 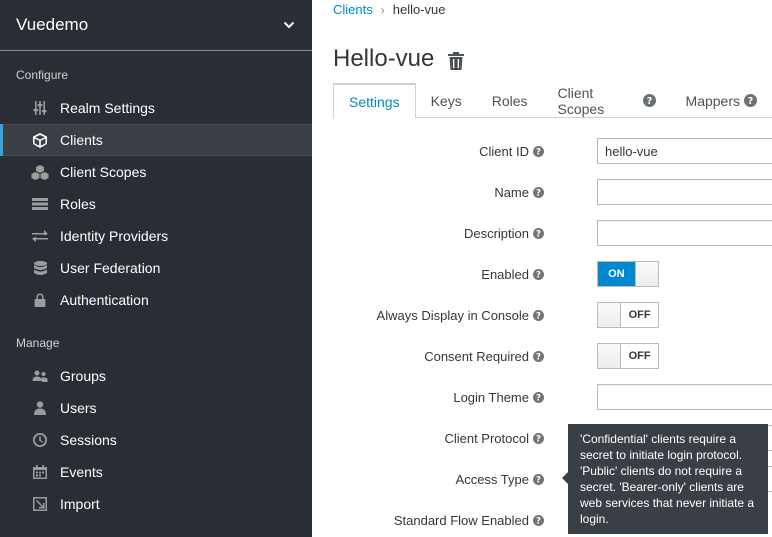 I want to click on field-label: Login Theme?, so click(x=498, y=397).